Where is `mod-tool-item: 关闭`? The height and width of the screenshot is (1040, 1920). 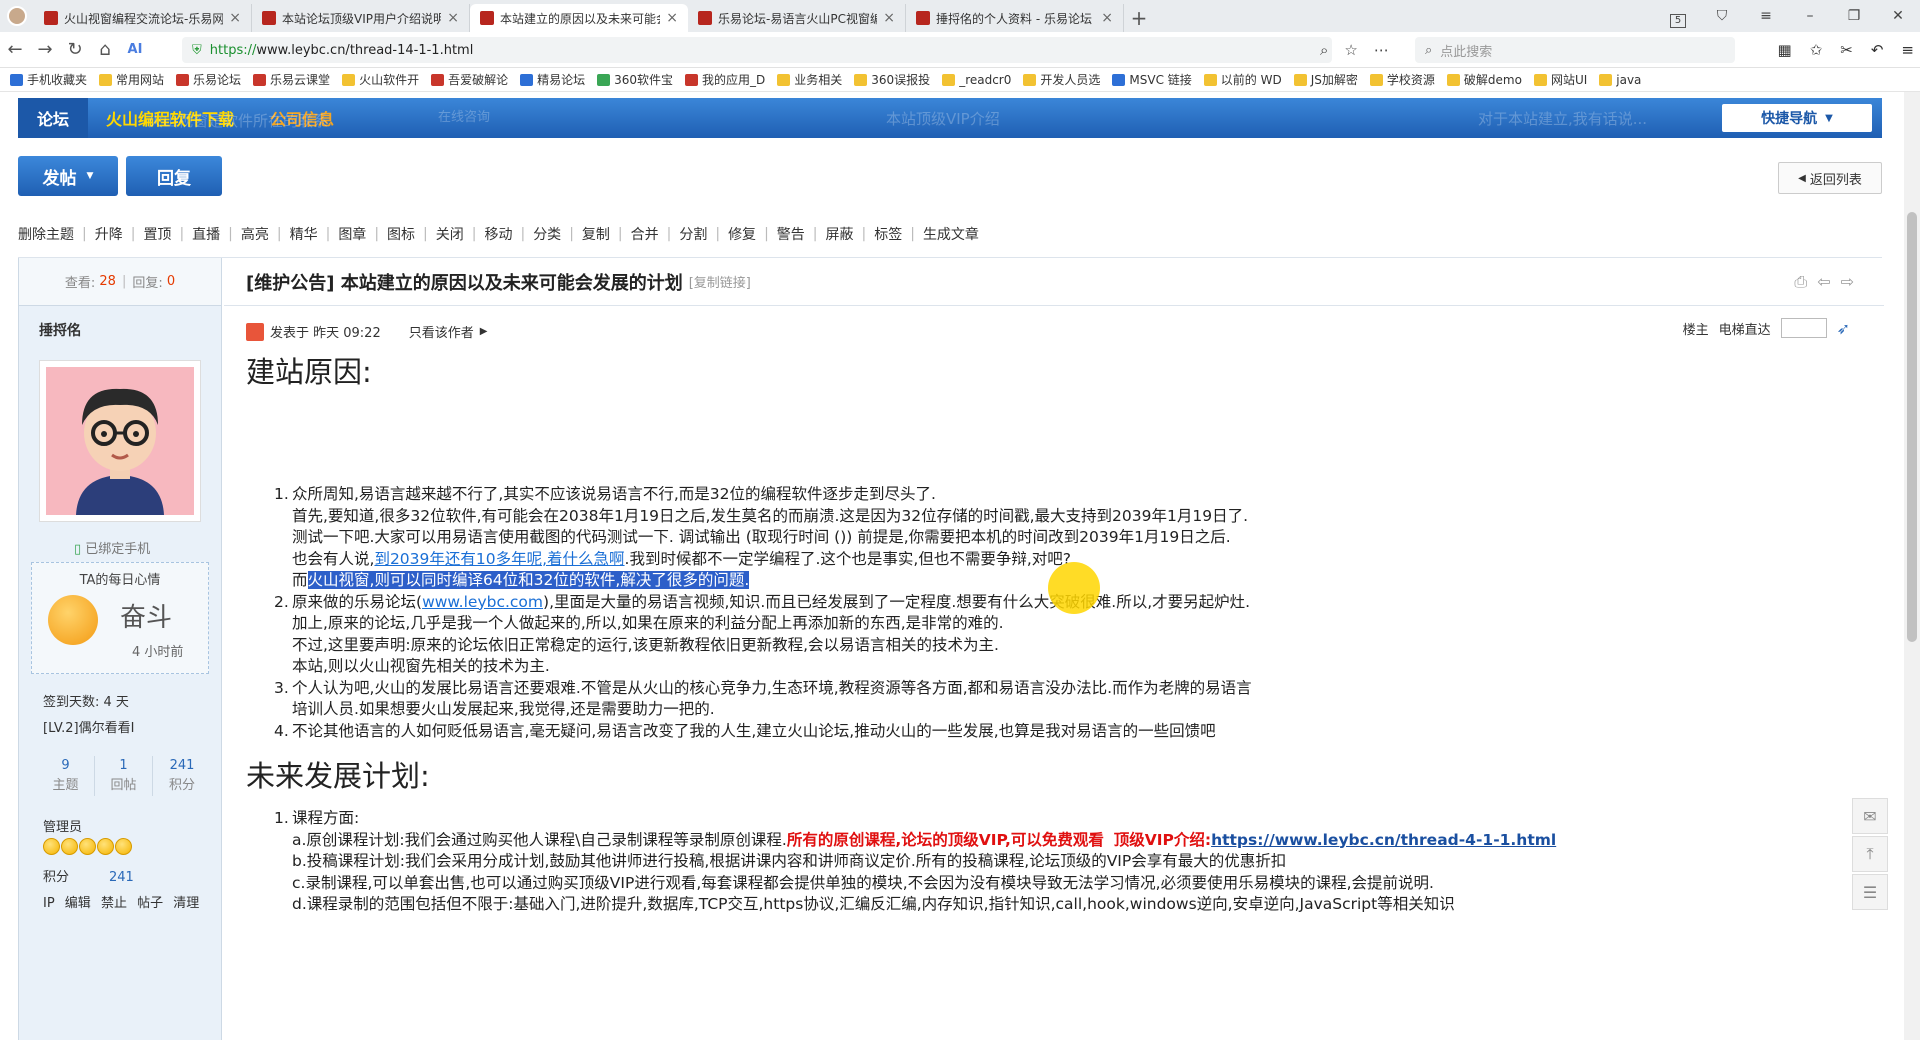
mod-tool-item: 关闭 is located at coordinates (450, 234).